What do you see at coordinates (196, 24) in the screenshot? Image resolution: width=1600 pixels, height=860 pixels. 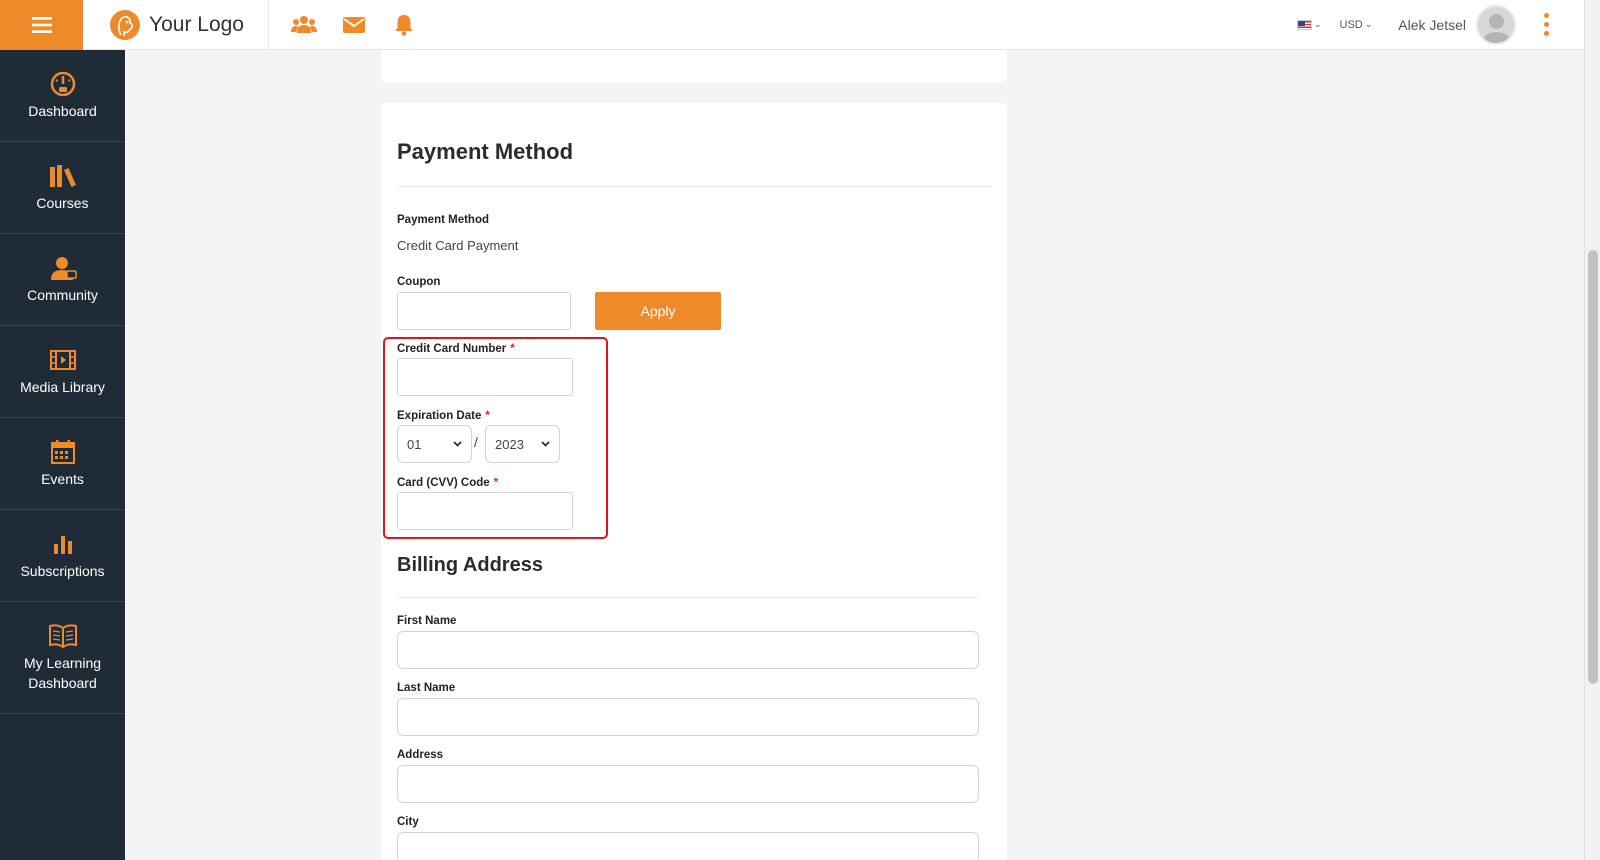 I see `logo-text: Your Logo` at bounding box center [196, 24].